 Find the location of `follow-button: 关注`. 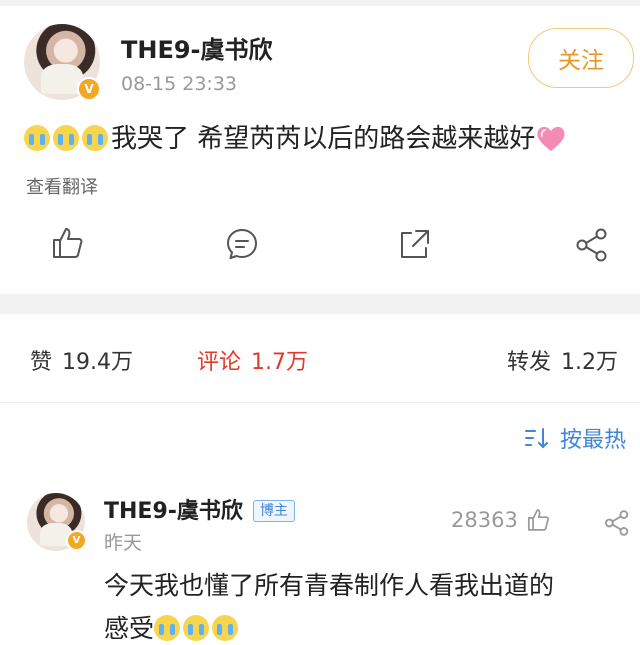

follow-button: 关注 is located at coordinates (581, 58).